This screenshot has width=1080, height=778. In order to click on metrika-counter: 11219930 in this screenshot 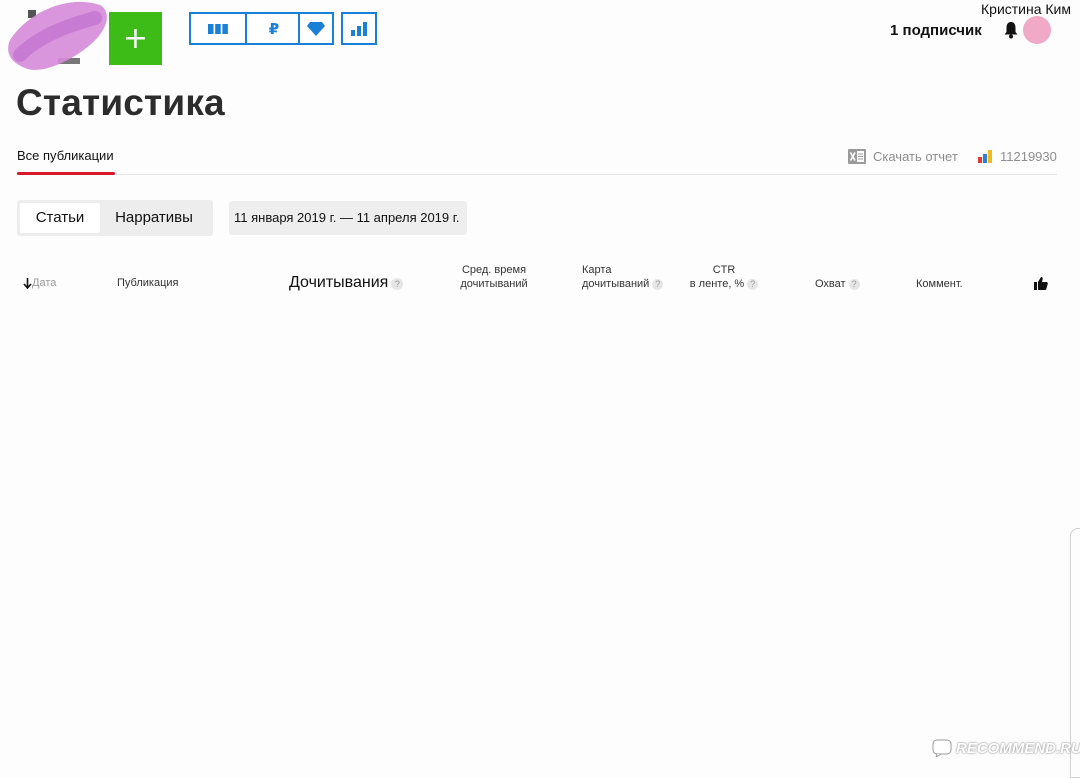, I will do `click(1017, 156)`.